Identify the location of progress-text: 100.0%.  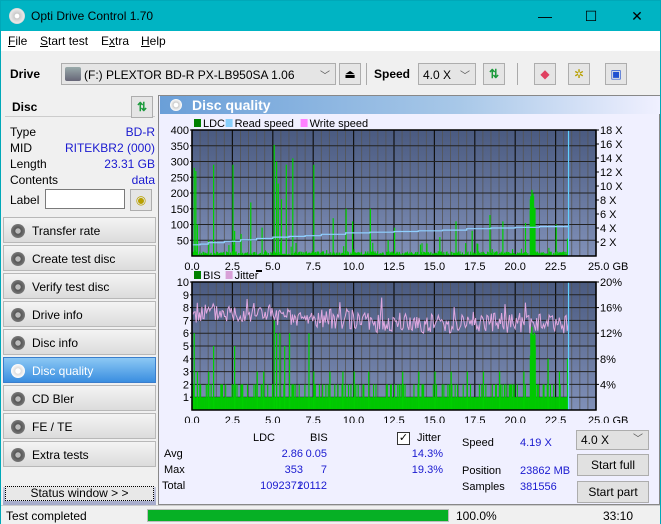
(476, 516).